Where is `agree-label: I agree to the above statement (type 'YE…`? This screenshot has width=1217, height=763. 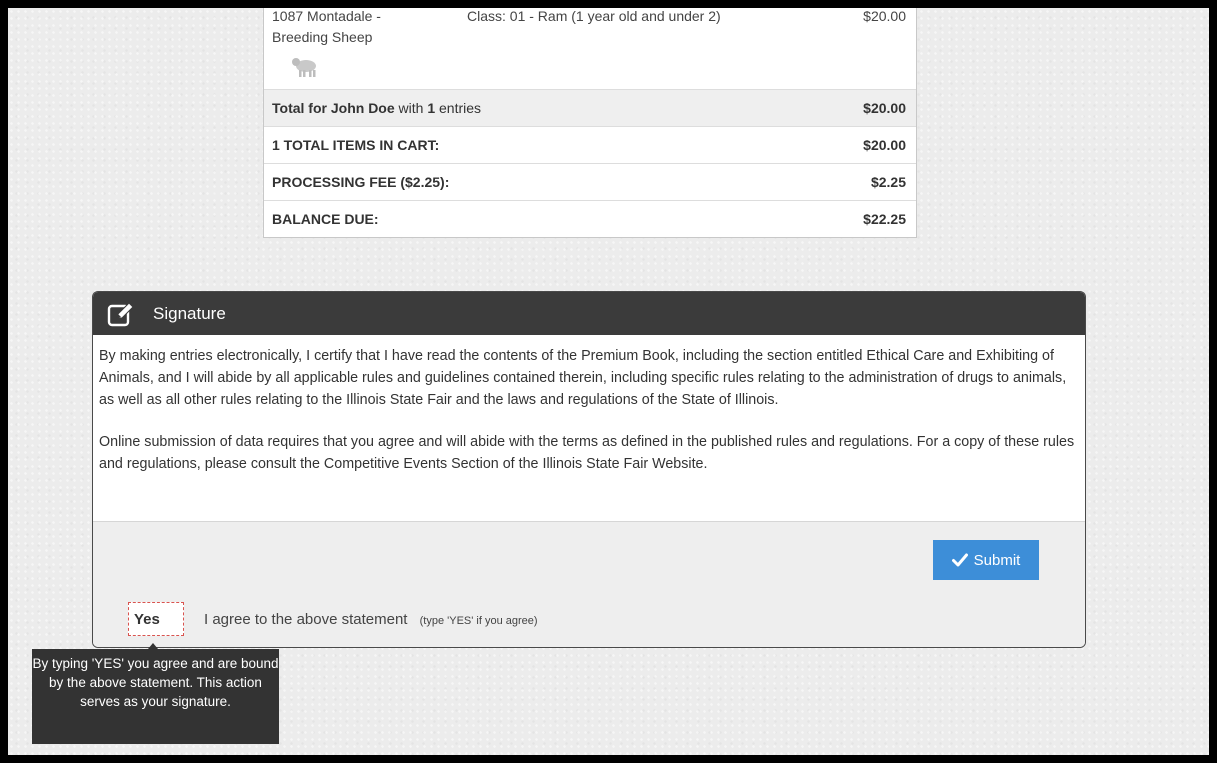 agree-label: I agree to the above statement (type 'YE… is located at coordinates (371, 619).